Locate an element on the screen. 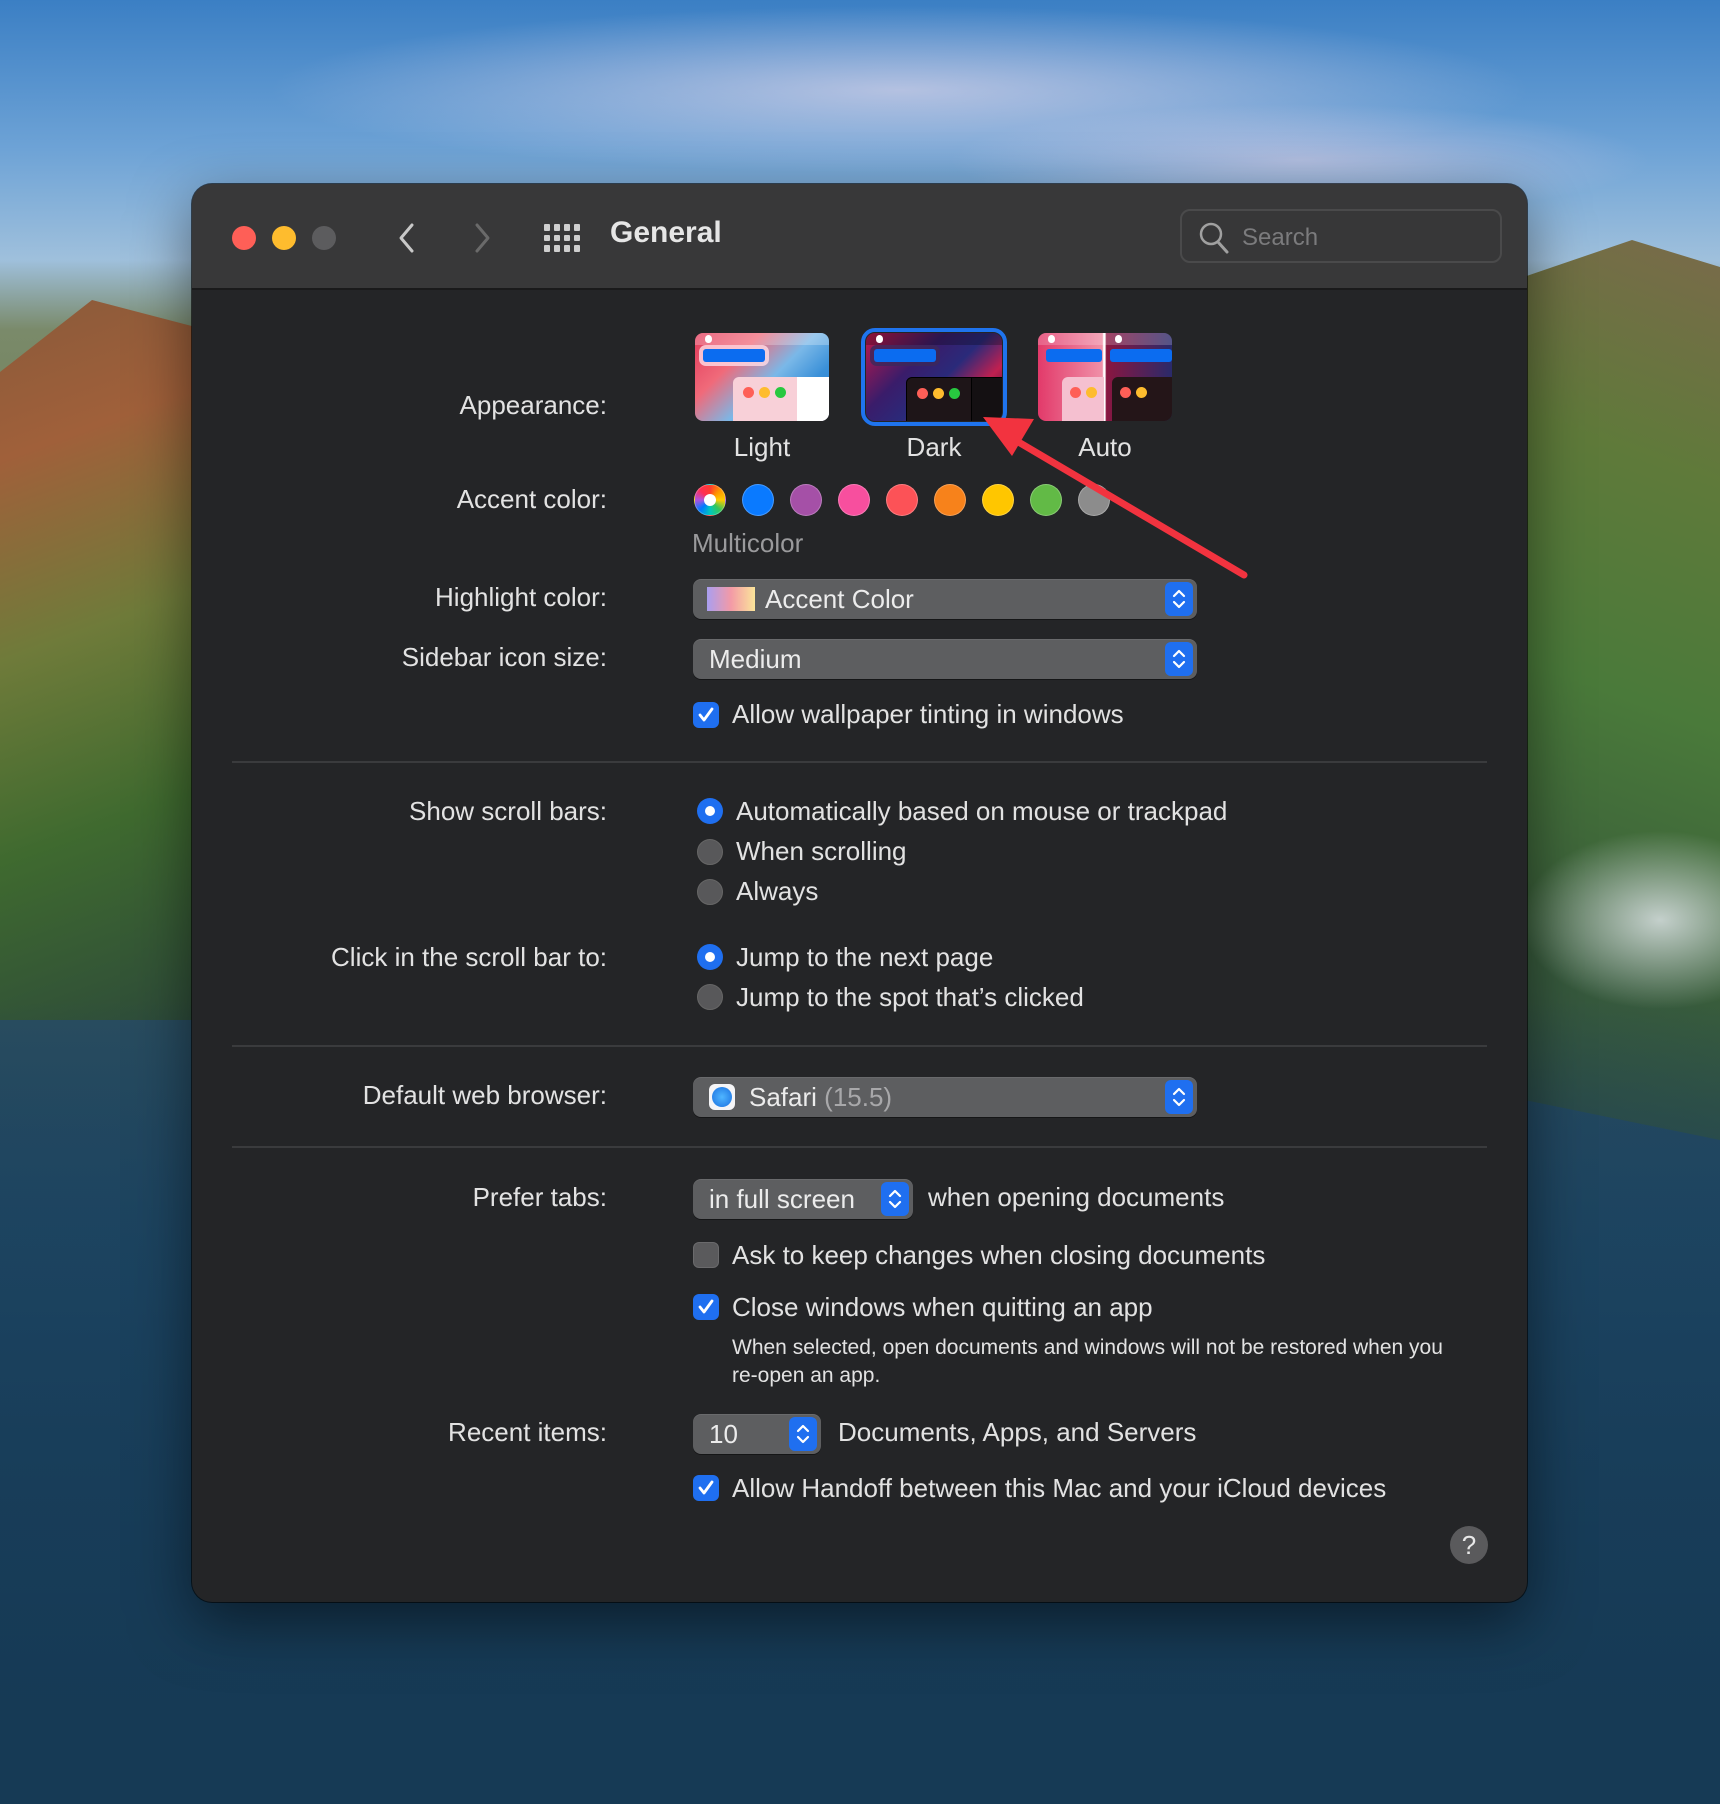 This screenshot has height=1804, width=1720. window-title: General is located at coordinates (666, 232).